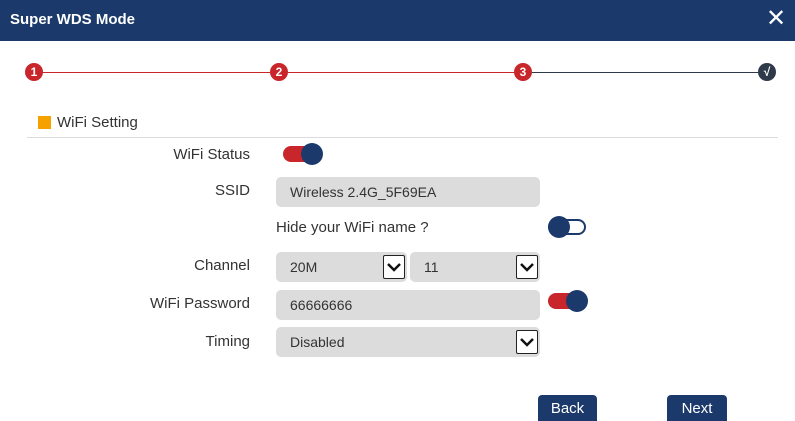 This screenshot has width=795, height=421. Describe the element at coordinates (408, 305) in the screenshot. I see `wifi-password-input: 66666666` at that location.